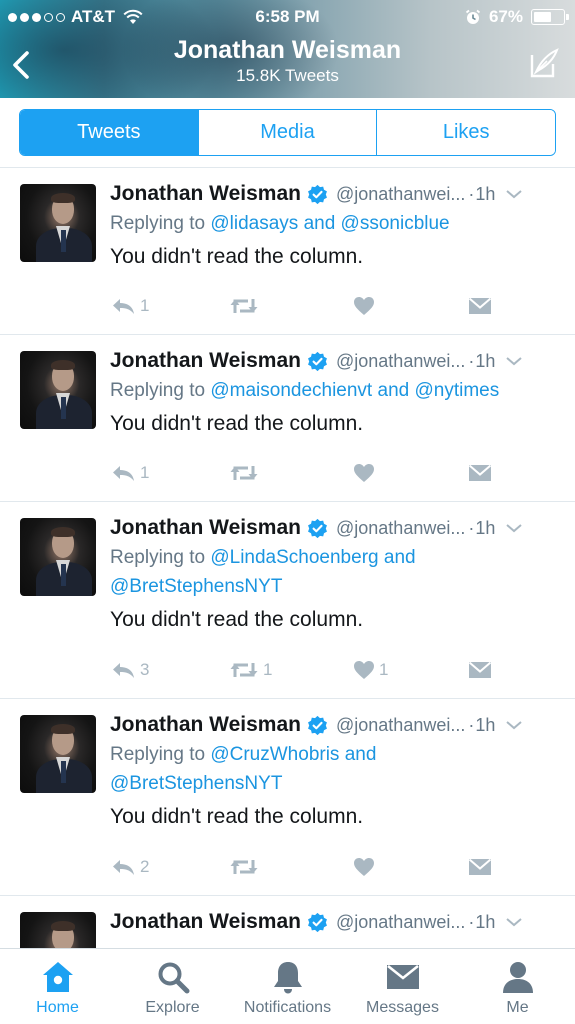 The image size is (575, 1024). I want to click on tweet: Jonathan Weisman @jonathanwei... · 1h, so click(287, 922).